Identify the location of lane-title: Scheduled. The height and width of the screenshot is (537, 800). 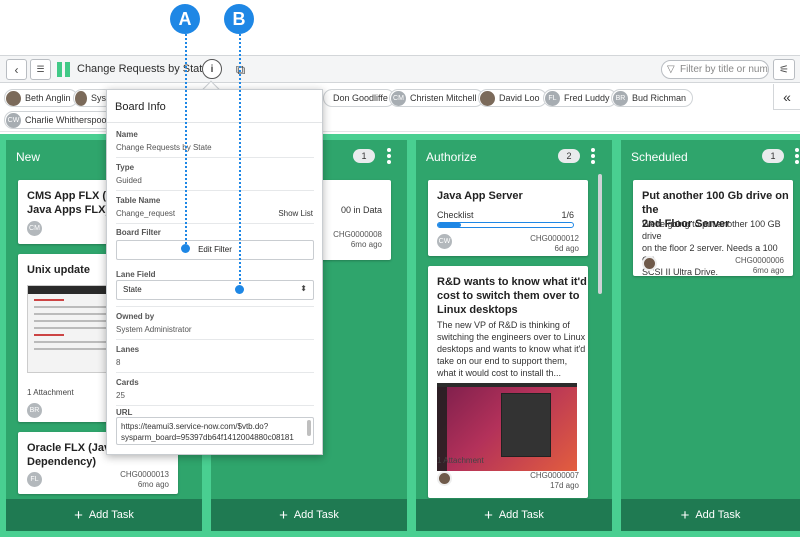
(659, 157).